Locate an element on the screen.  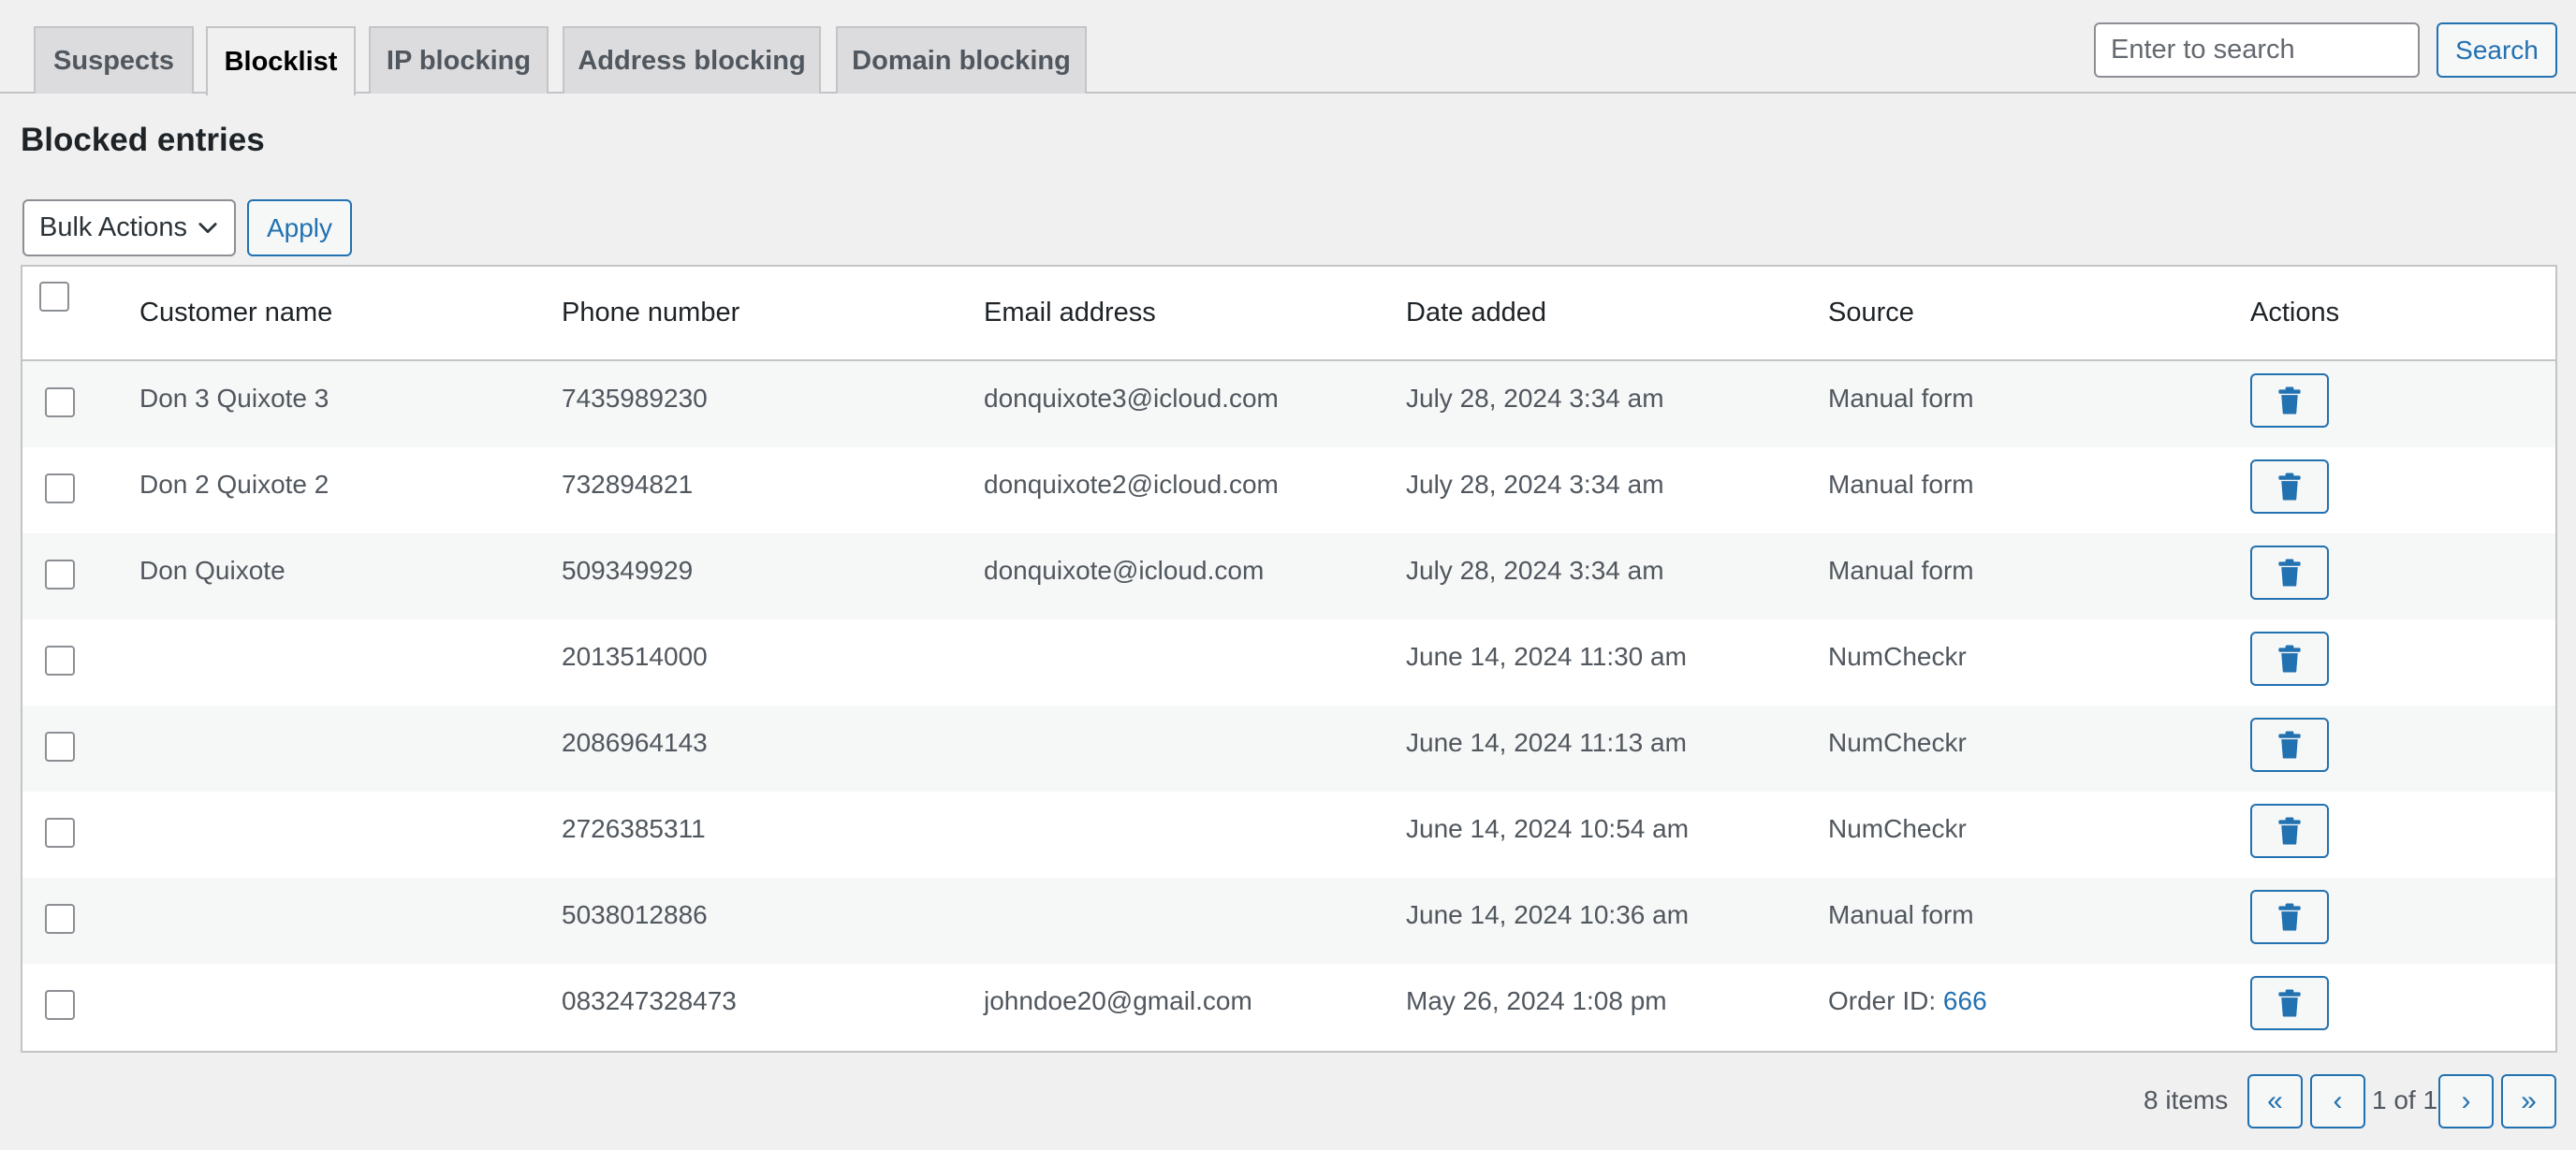
next-page-button: › is located at coordinates (2466, 1101).